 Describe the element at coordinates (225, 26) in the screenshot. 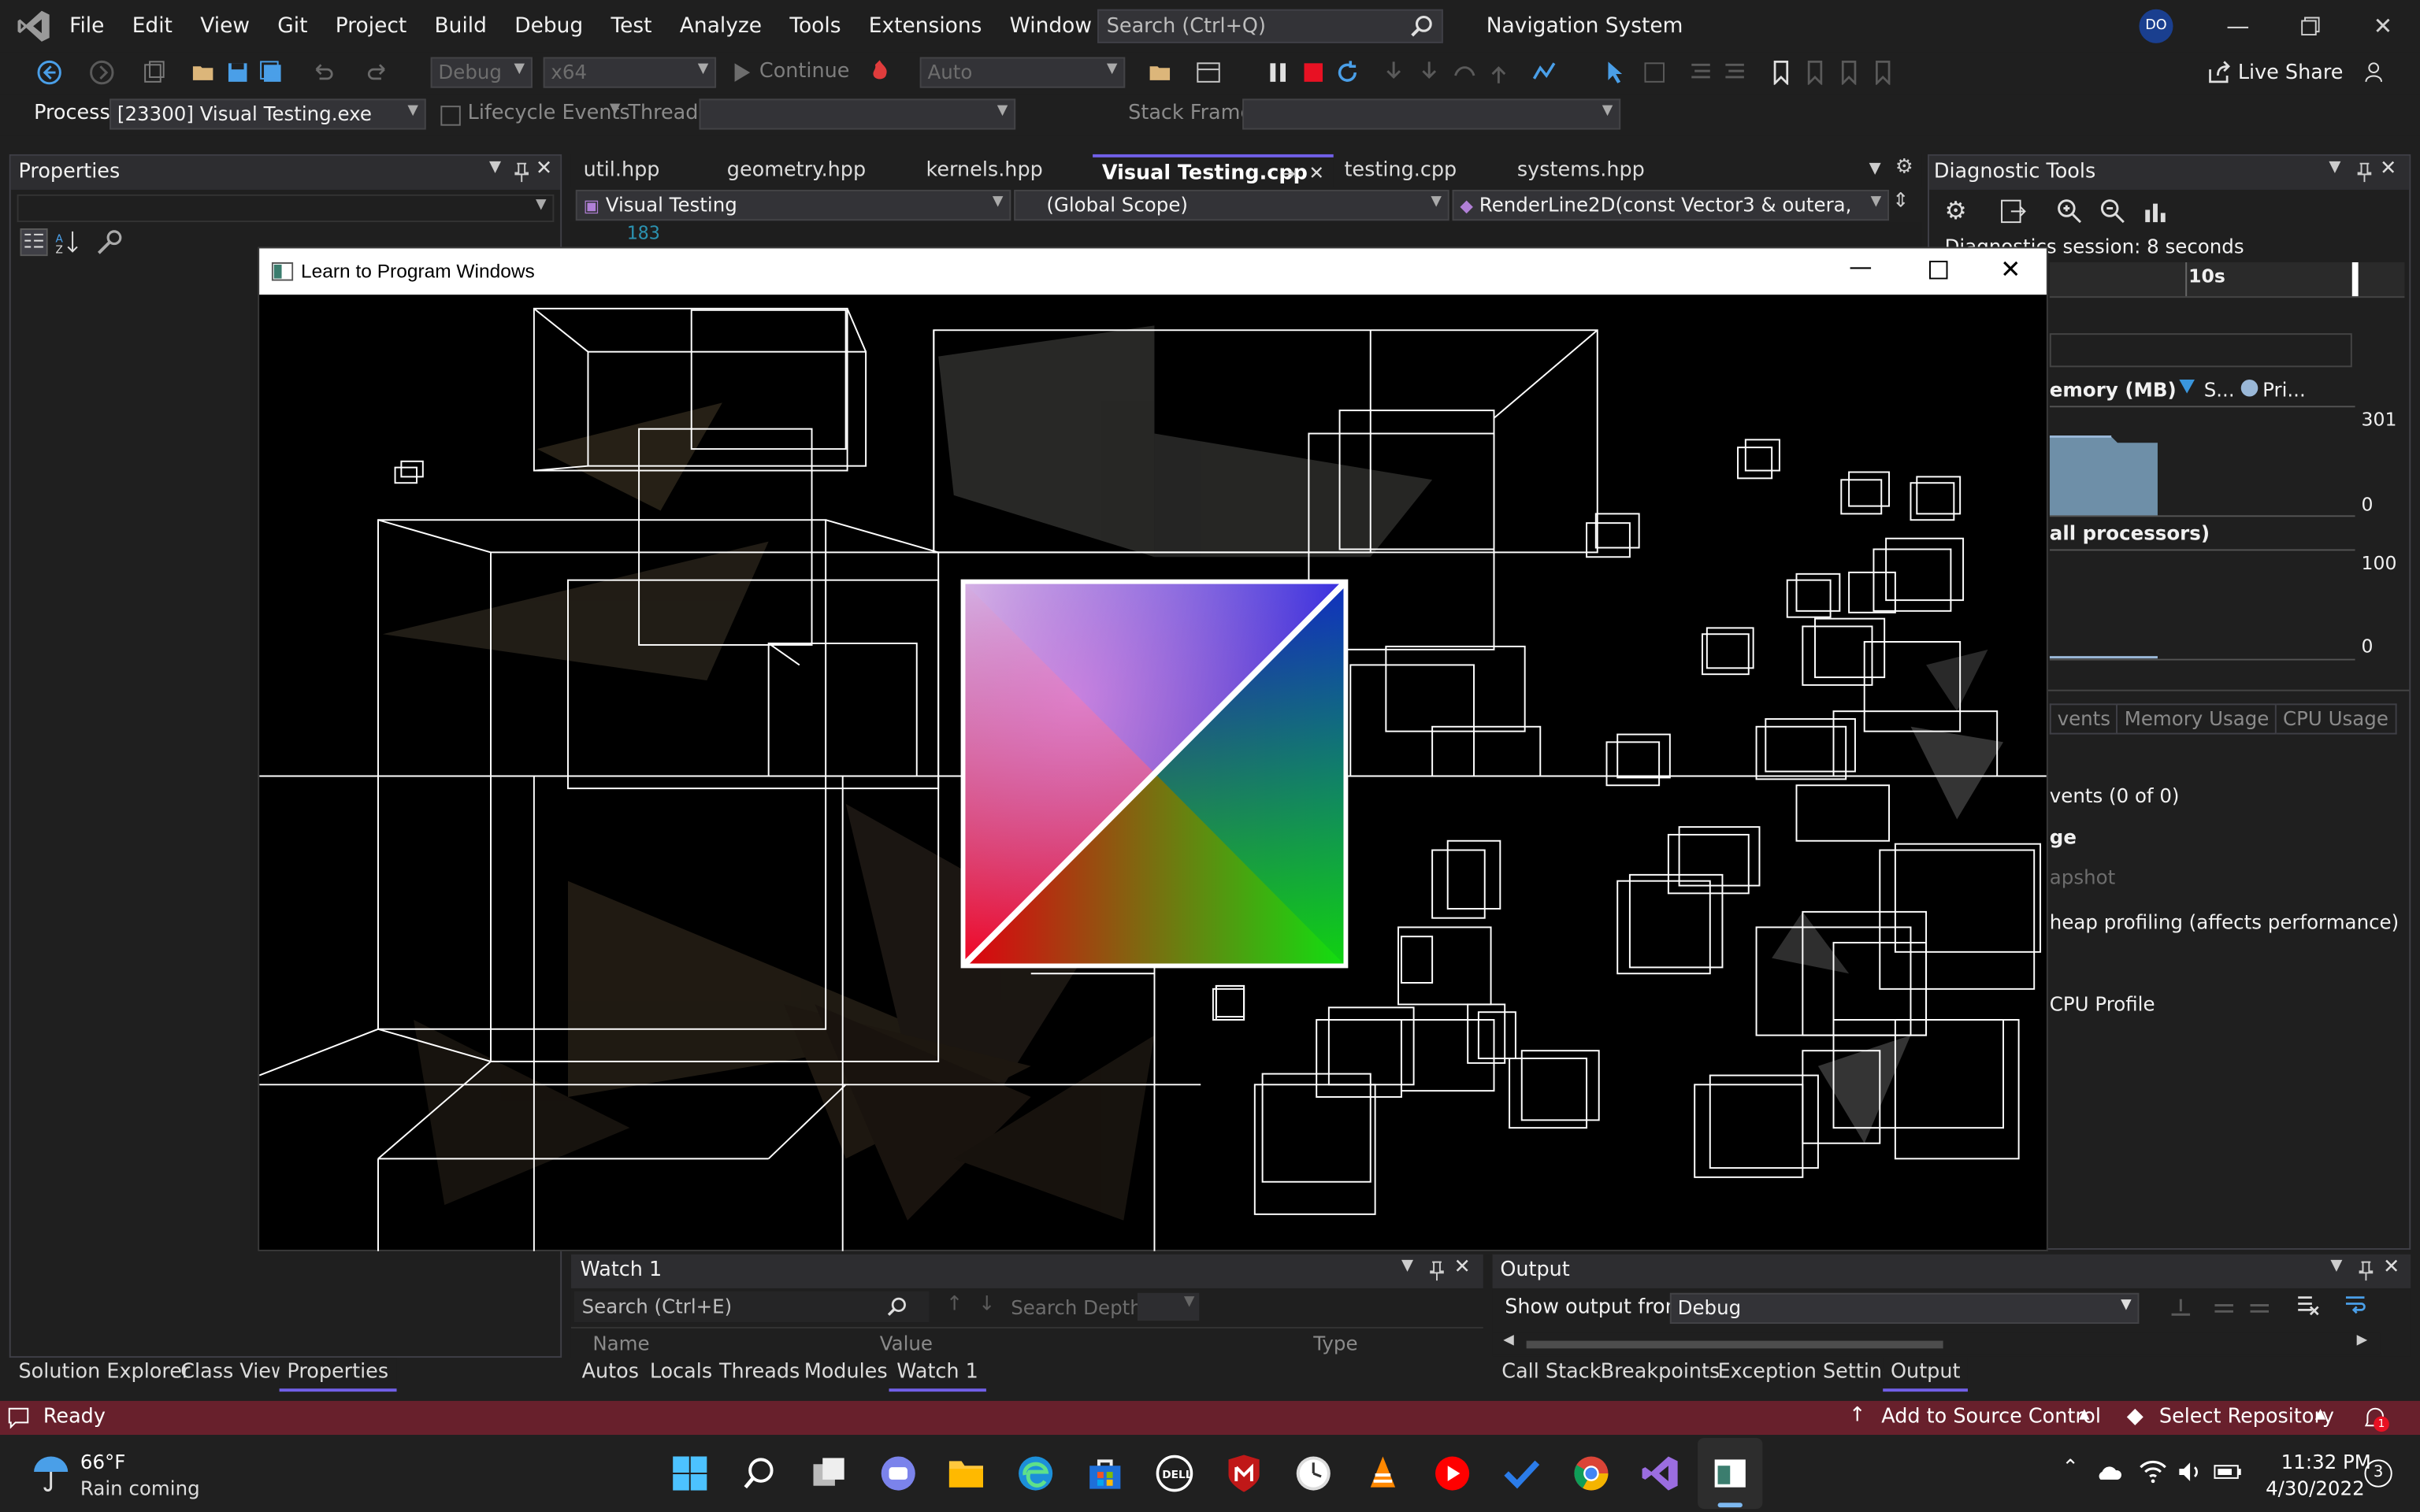

I see `menu-view: View` at that location.